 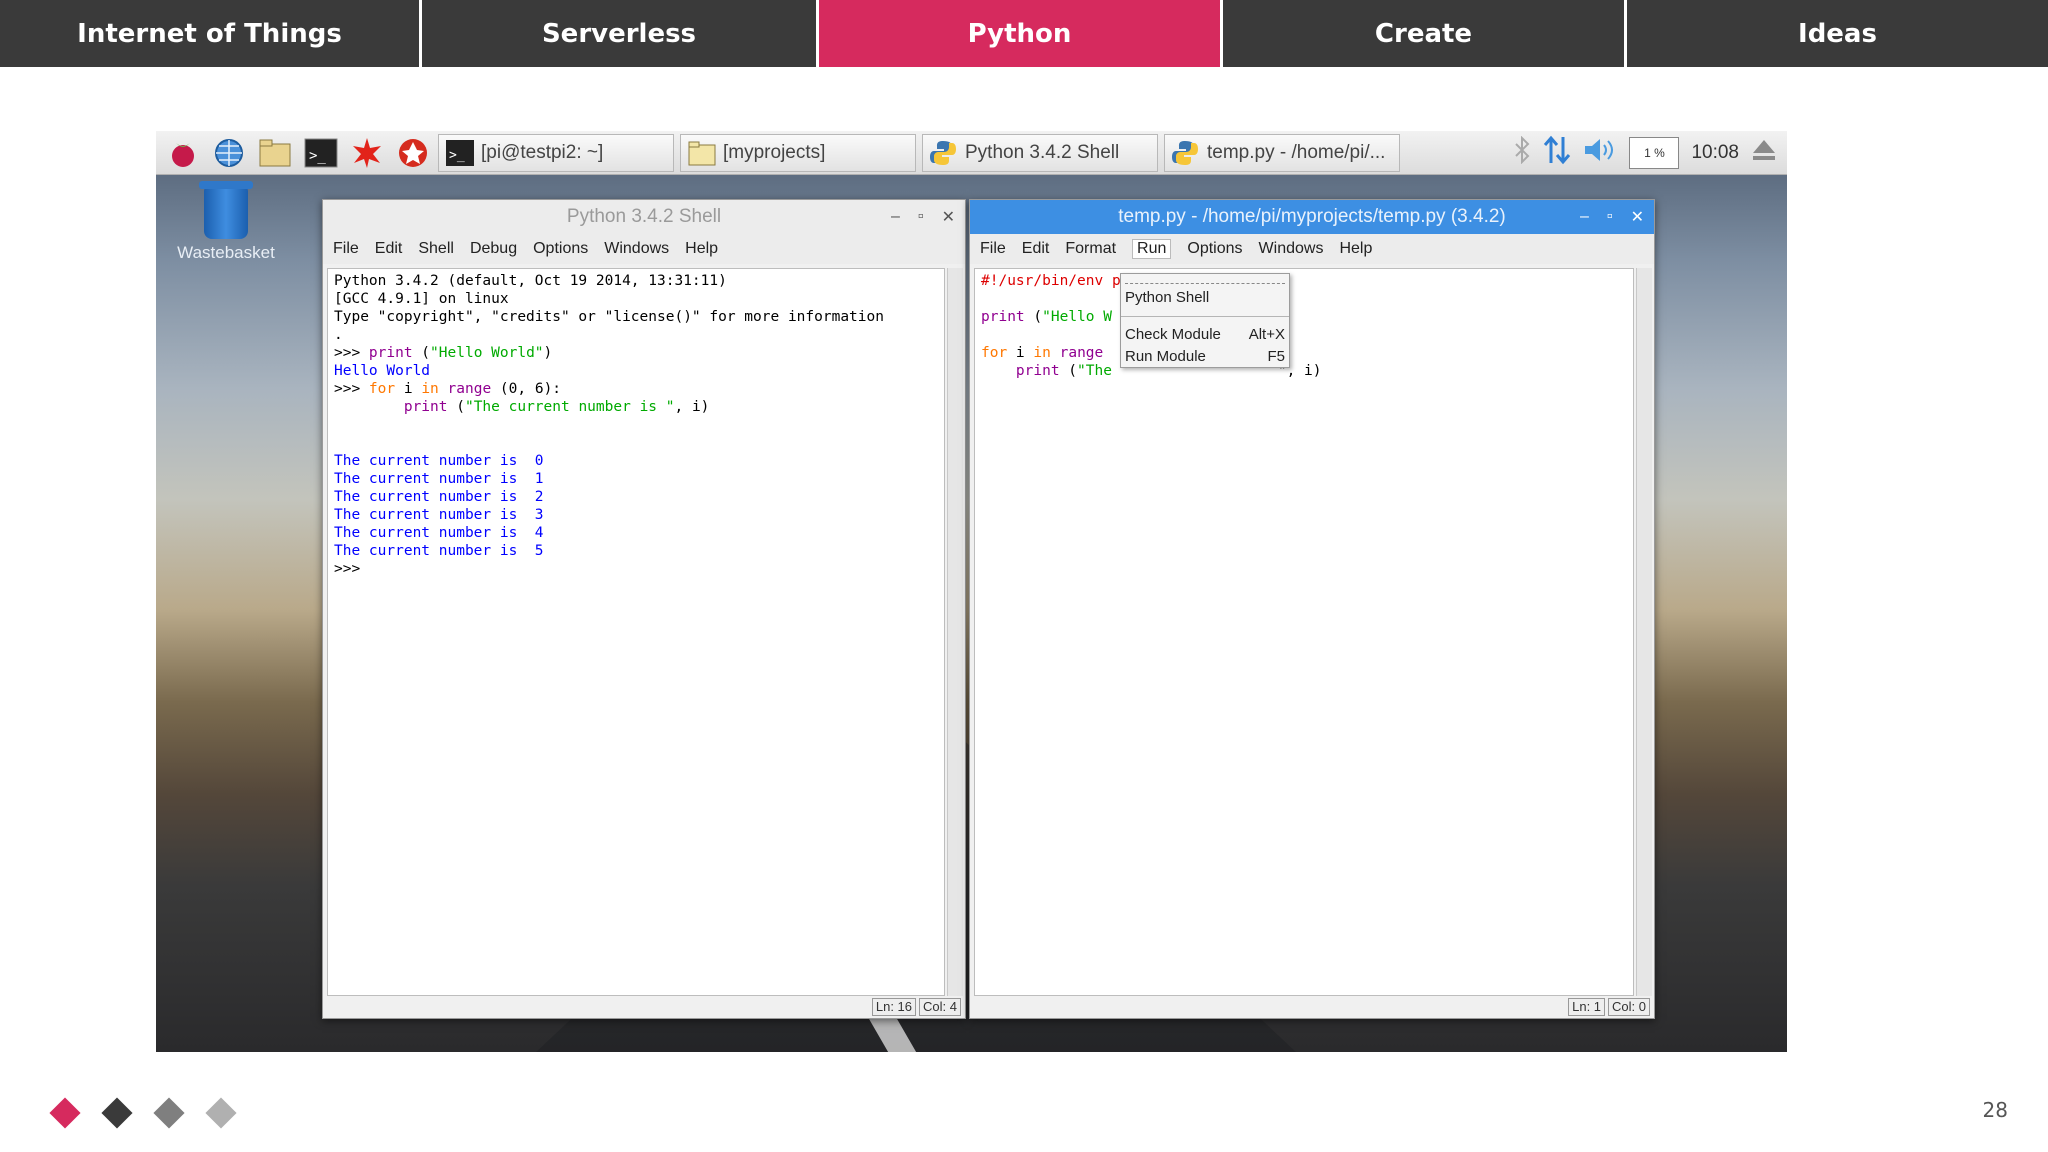 I want to click on tab-ideas: Ideas, so click(x=1837, y=33).